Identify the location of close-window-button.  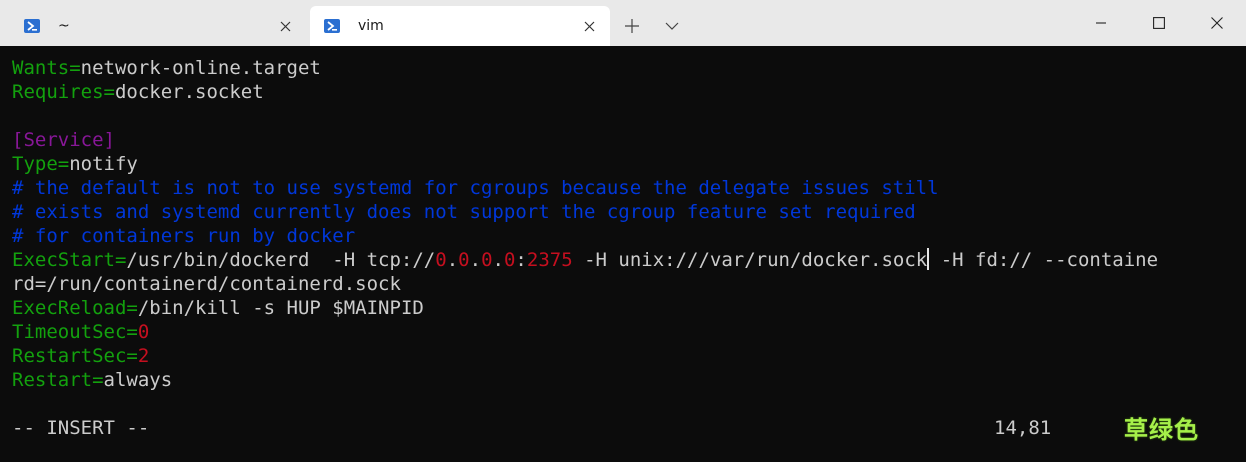
(1217, 23).